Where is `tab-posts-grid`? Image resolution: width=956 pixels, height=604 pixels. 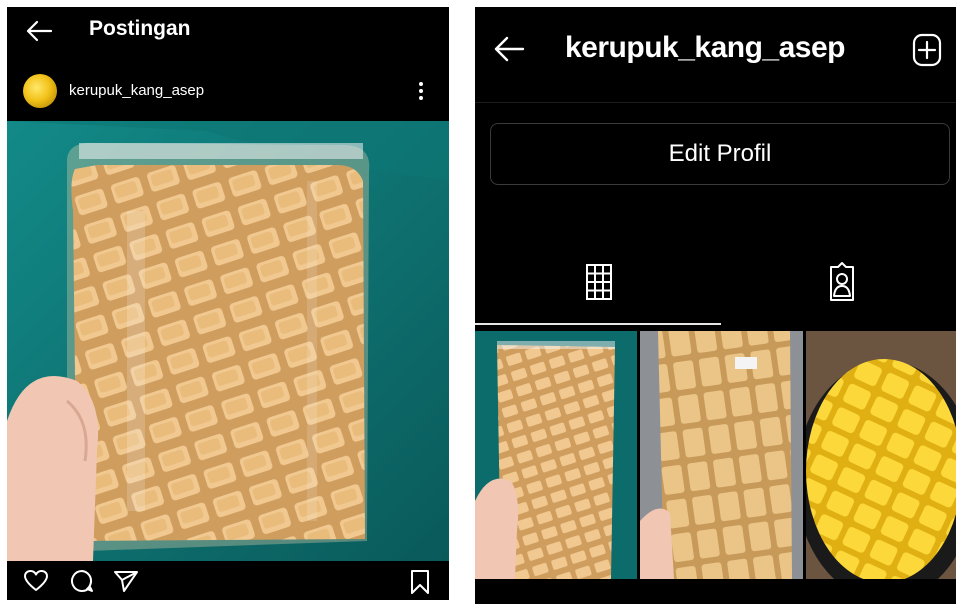
tab-posts-grid is located at coordinates (598, 285).